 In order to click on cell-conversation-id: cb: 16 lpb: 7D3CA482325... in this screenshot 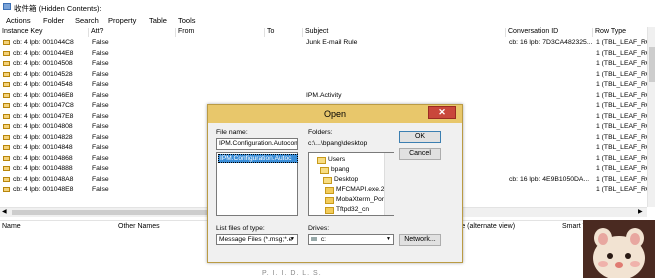, I will do `click(551, 42)`.